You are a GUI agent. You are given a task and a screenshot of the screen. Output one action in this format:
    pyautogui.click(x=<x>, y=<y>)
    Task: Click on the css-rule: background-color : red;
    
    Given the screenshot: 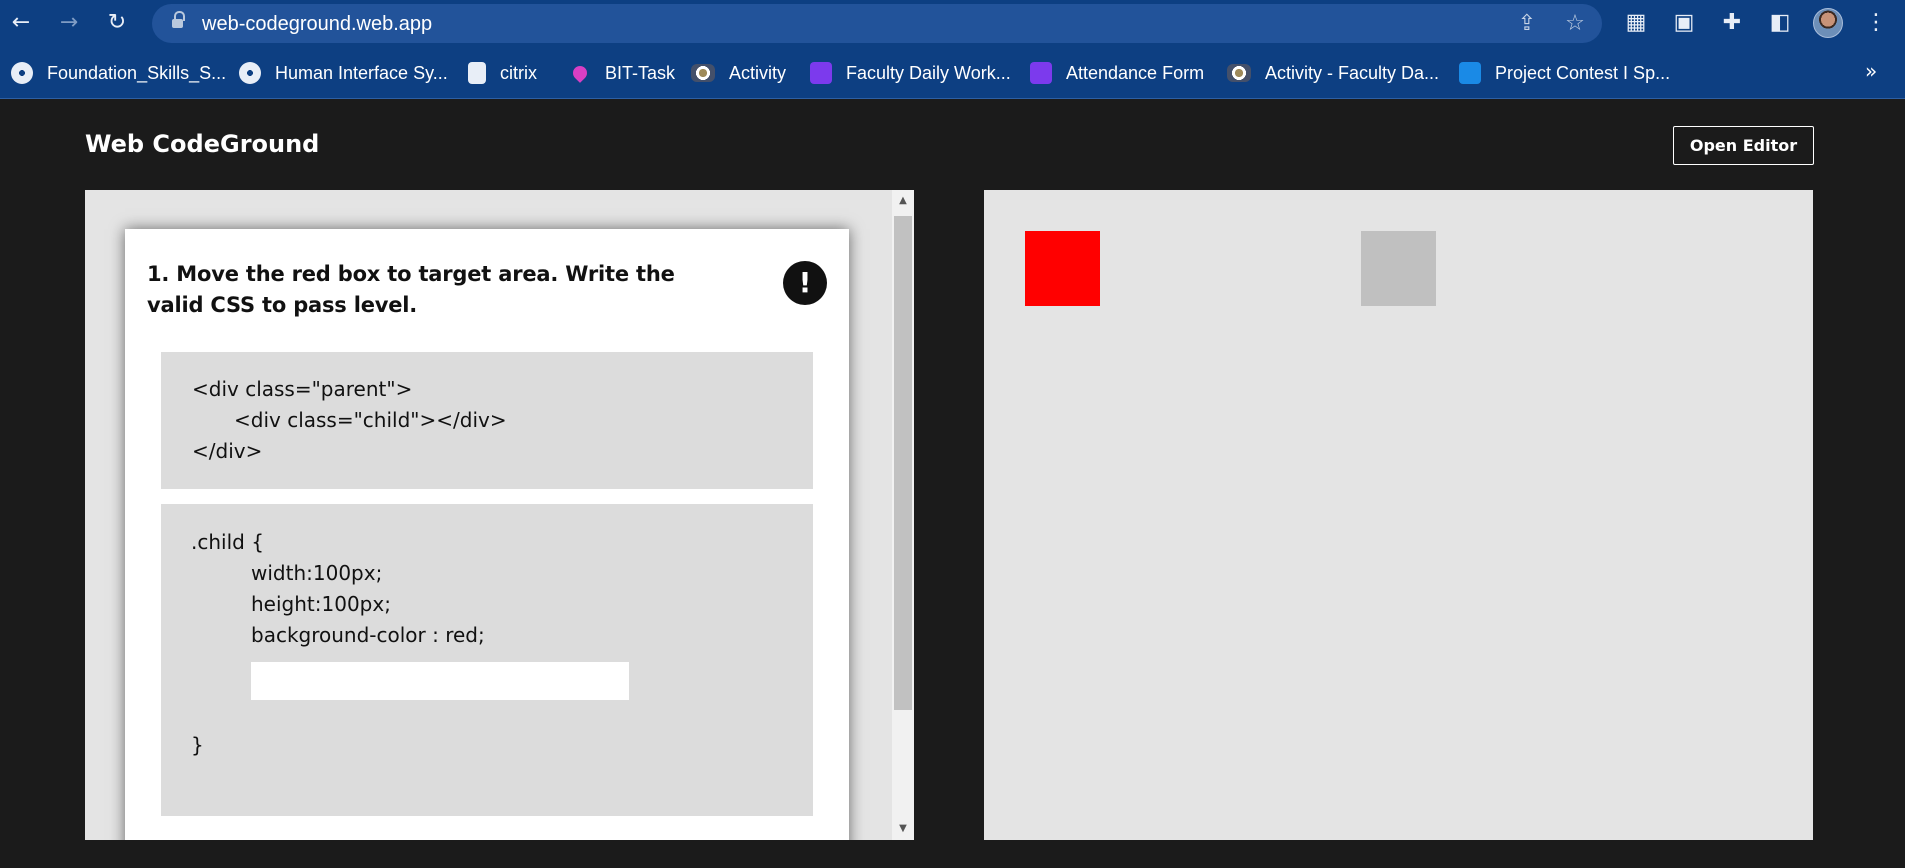 What is the action you would take?
    pyautogui.click(x=368, y=635)
    